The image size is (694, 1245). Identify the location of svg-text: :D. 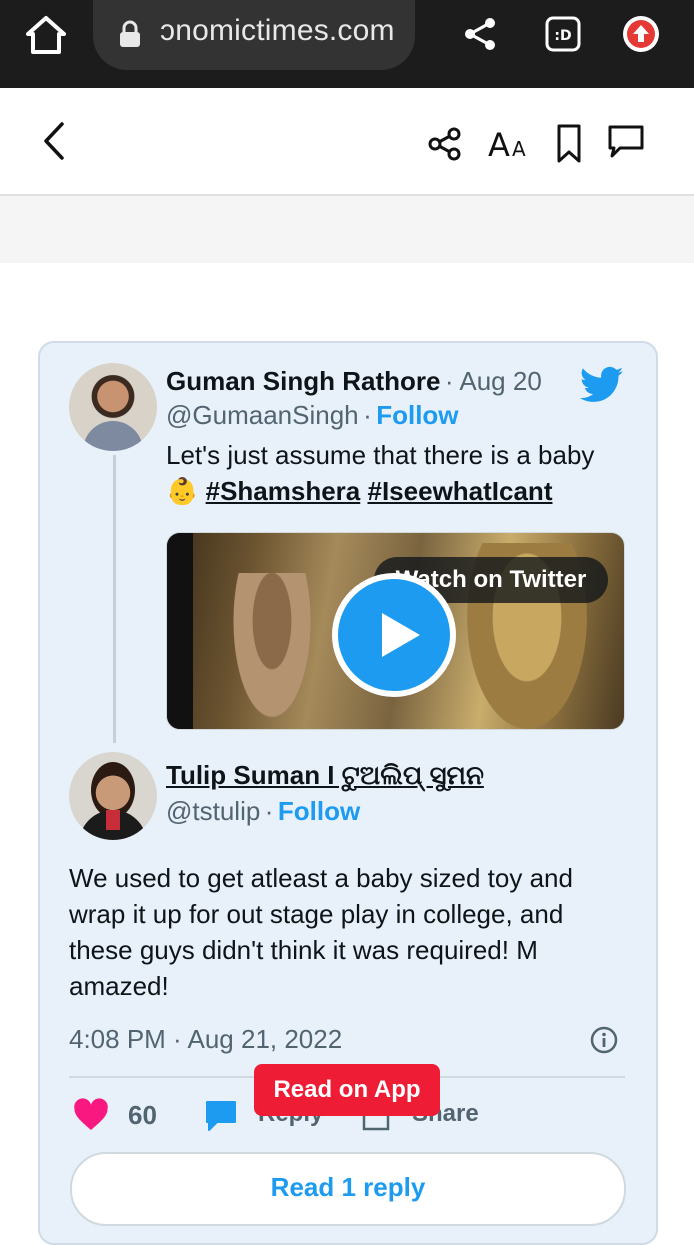
(562, 36).